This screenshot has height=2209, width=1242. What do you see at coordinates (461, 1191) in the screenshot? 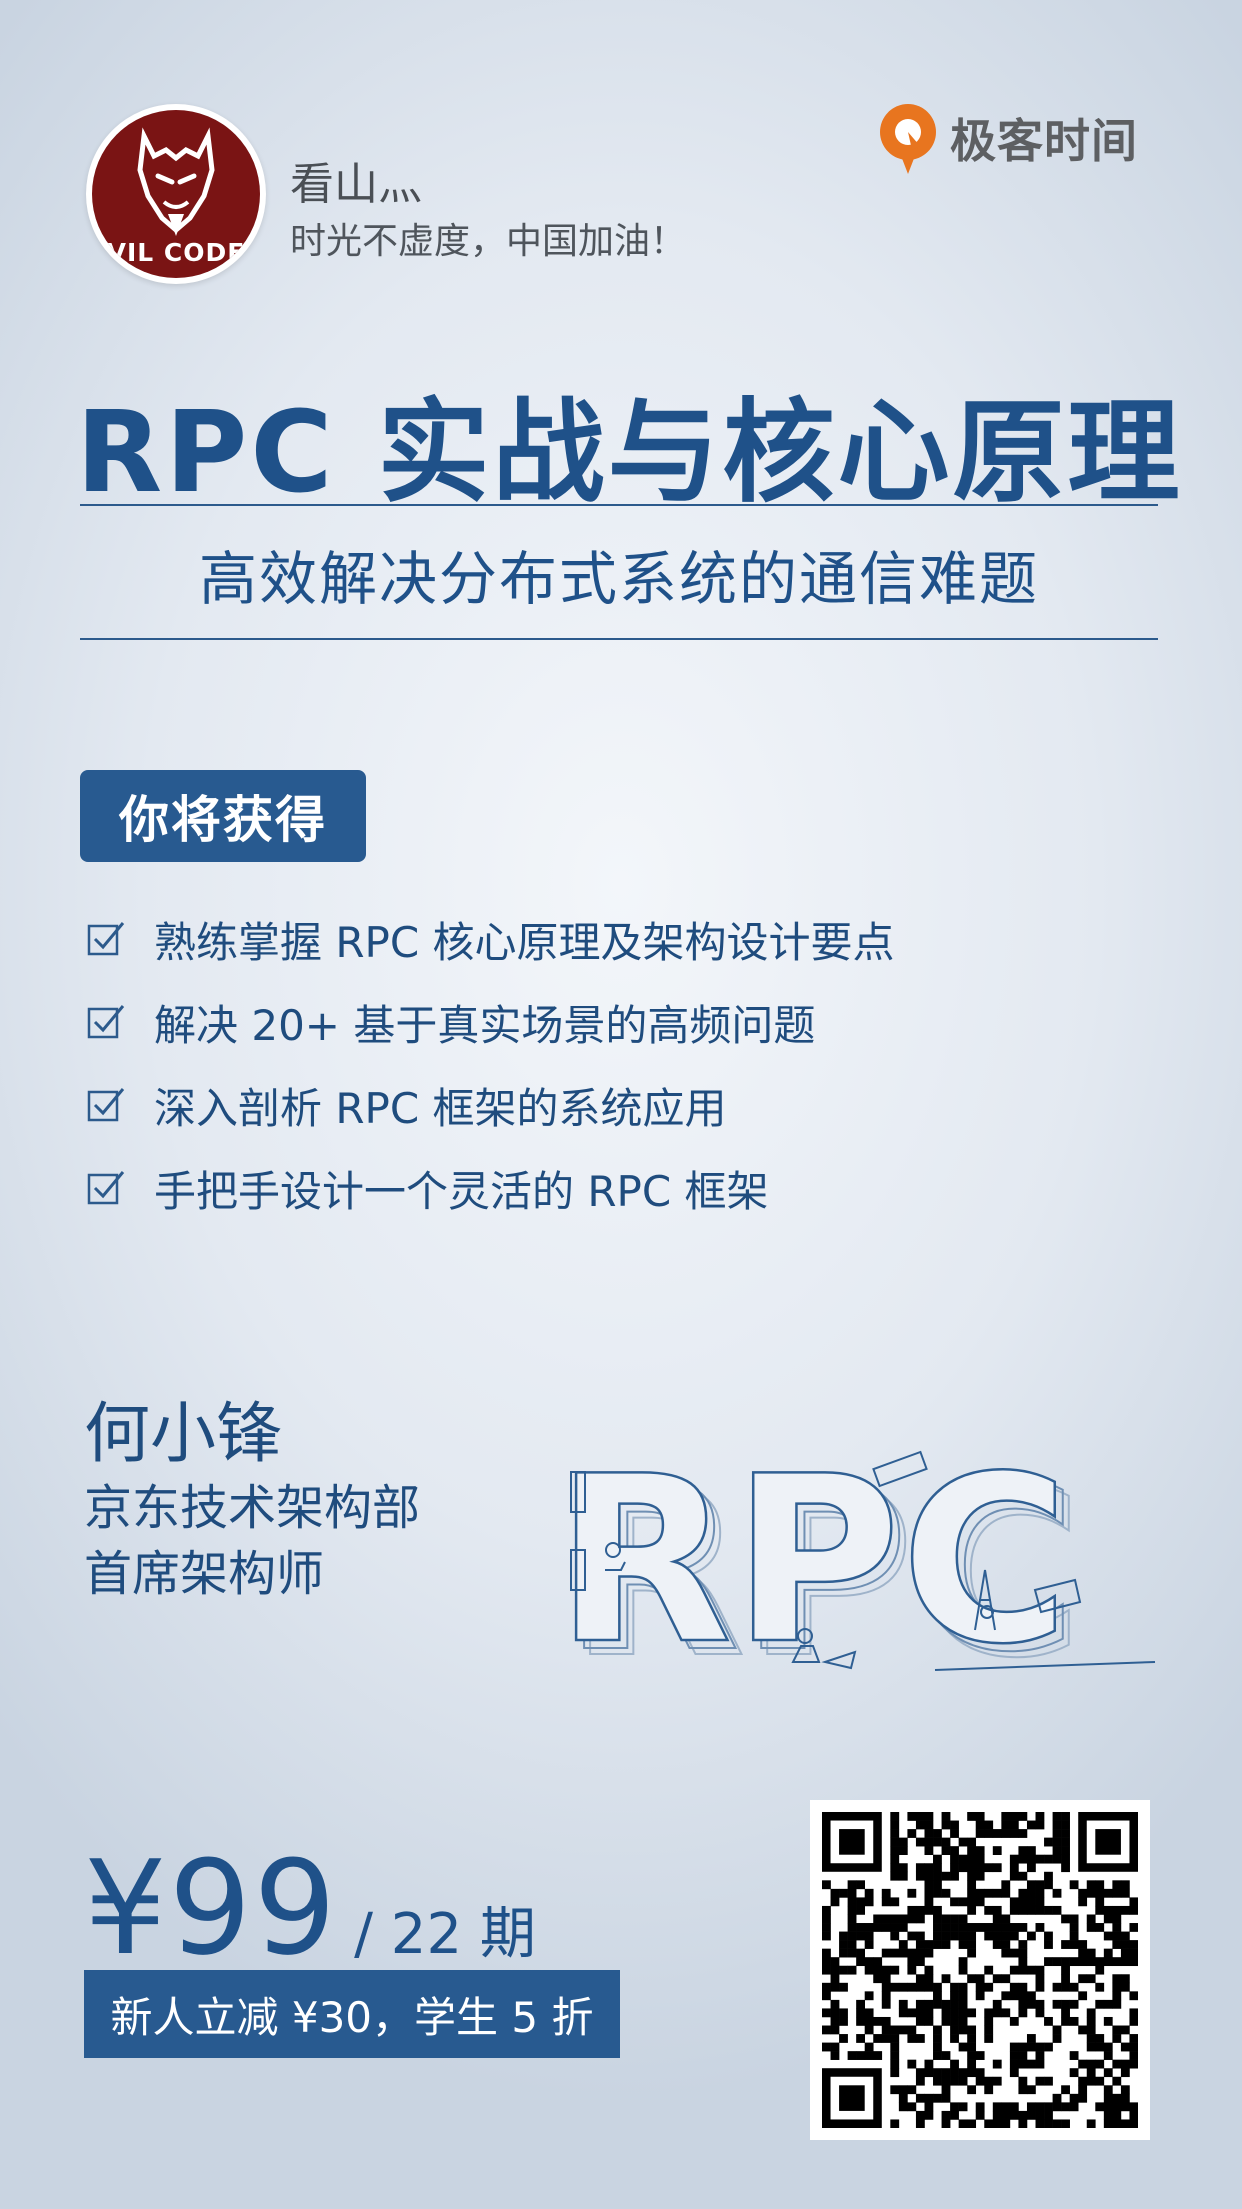
I see `gain-item-text: 手把手设计一个灵活的 RPC 框架` at bounding box center [461, 1191].